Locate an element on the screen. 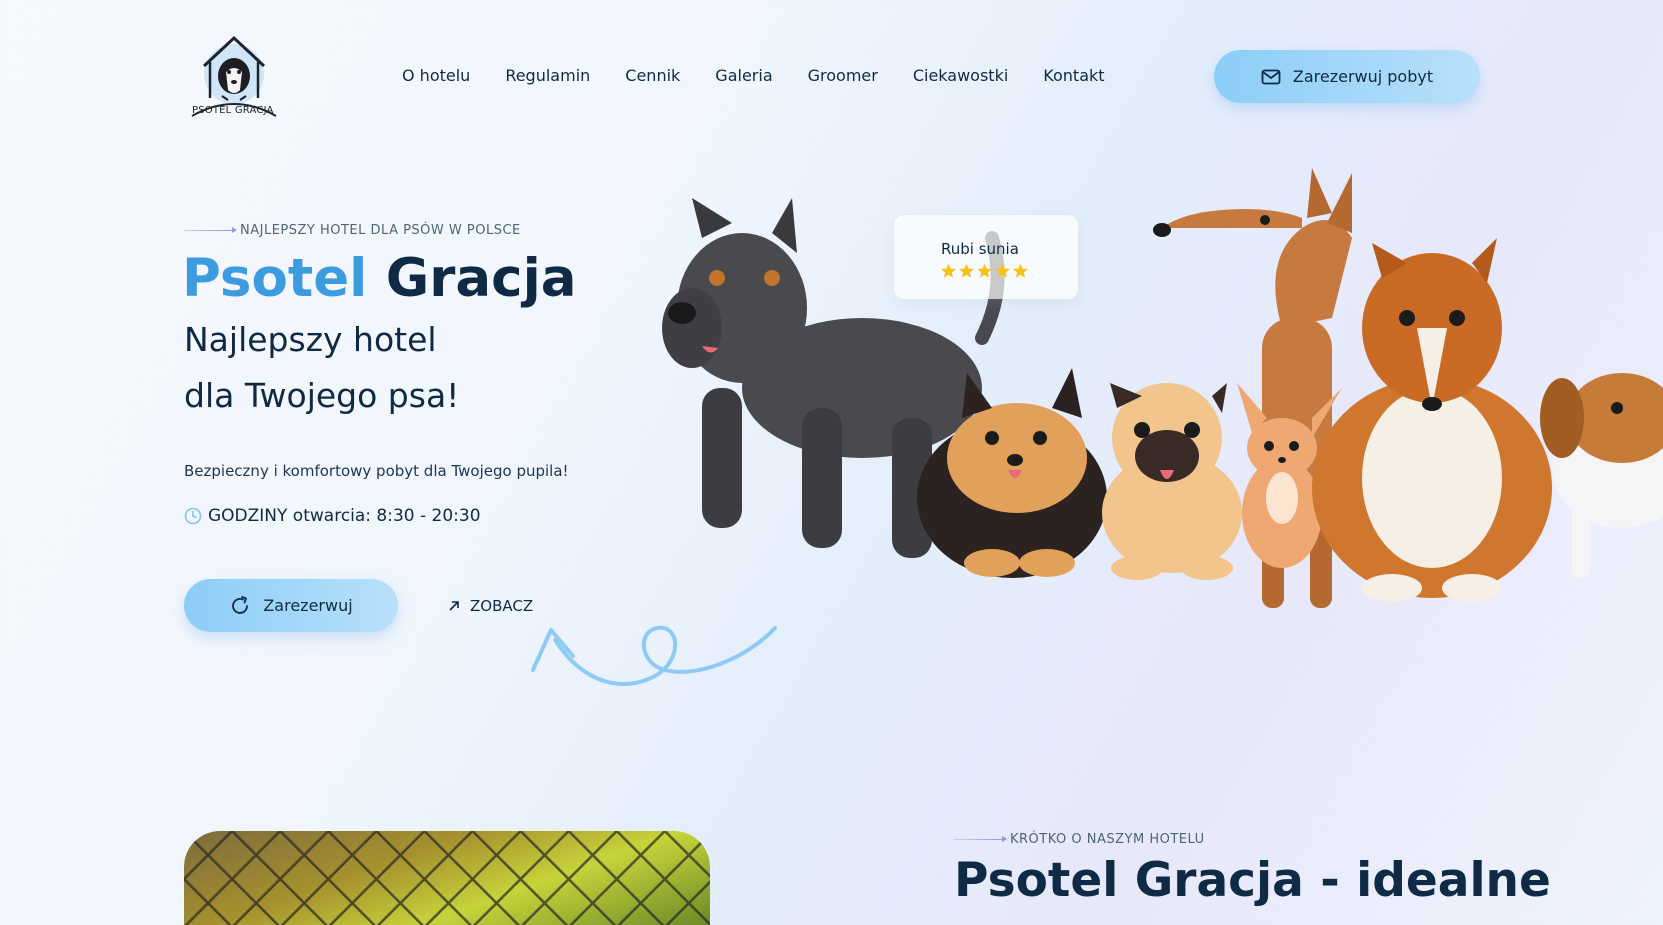 The width and height of the screenshot is (1663, 925). hotel-photo is located at coordinates (447, 878).